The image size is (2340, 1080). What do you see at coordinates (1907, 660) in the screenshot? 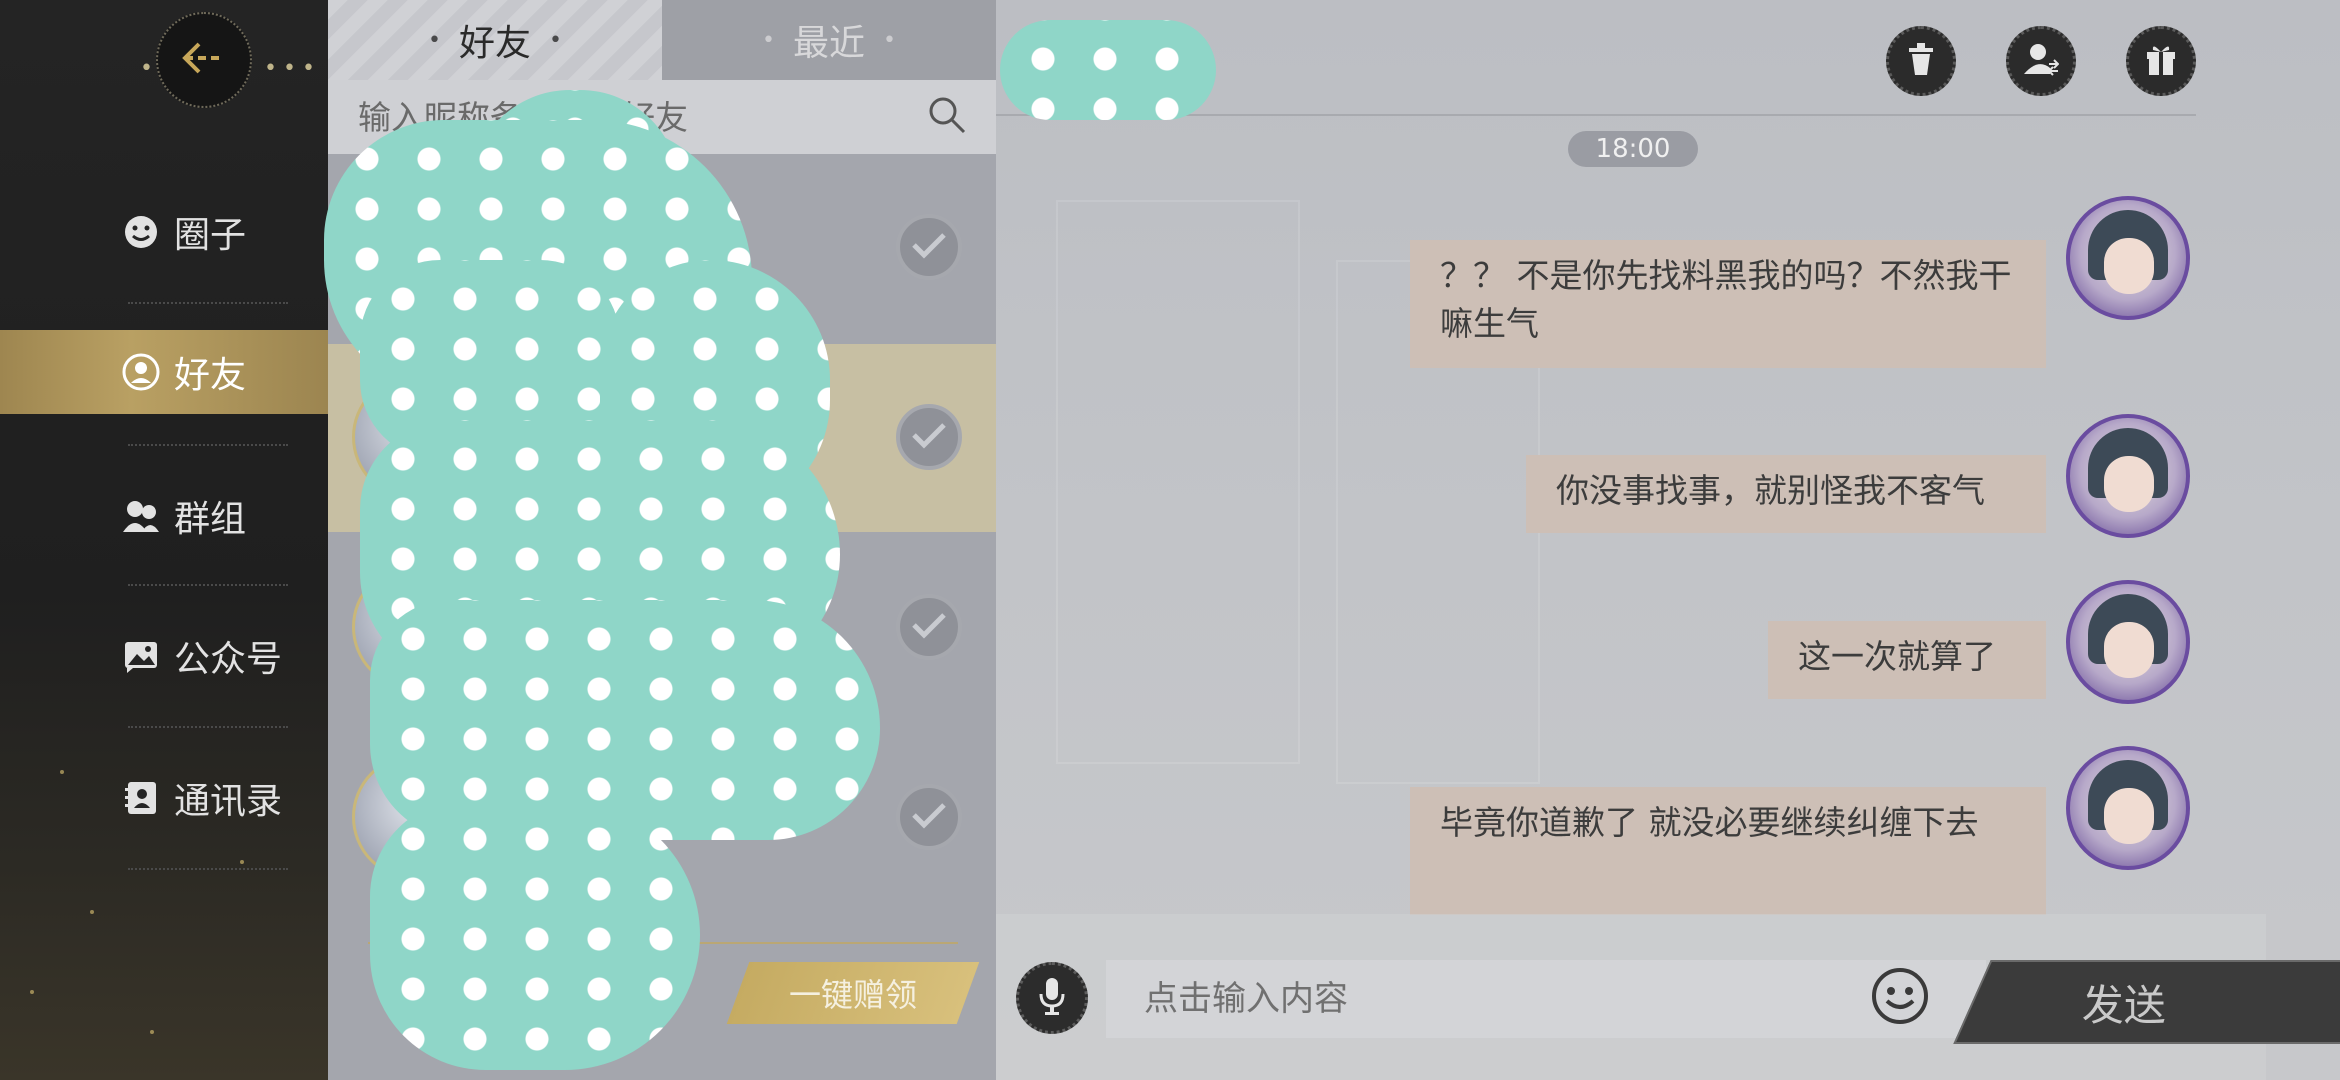
I see `message-bubble: 这一次就算了` at bounding box center [1907, 660].